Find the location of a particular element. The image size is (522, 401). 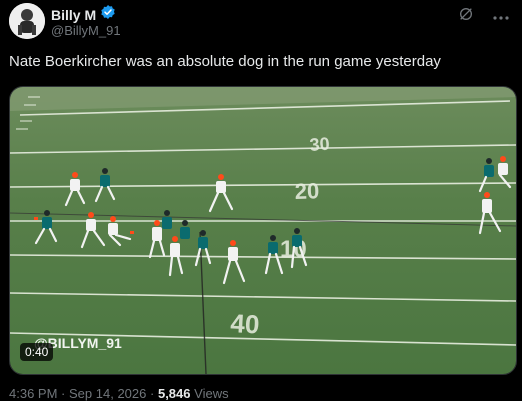

verified-badge-icon is located at coordinates (108, 14).